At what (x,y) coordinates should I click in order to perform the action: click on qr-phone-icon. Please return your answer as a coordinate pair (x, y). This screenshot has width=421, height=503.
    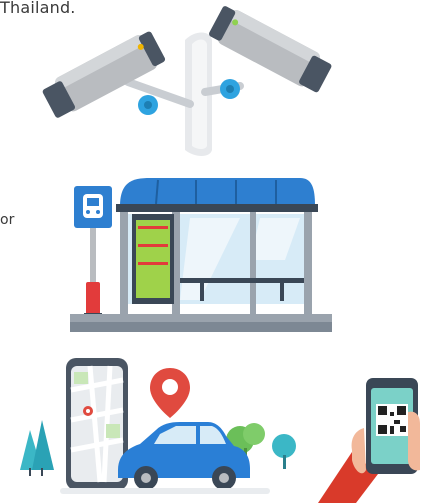
    Looking at the image, I should click on (369, 440).